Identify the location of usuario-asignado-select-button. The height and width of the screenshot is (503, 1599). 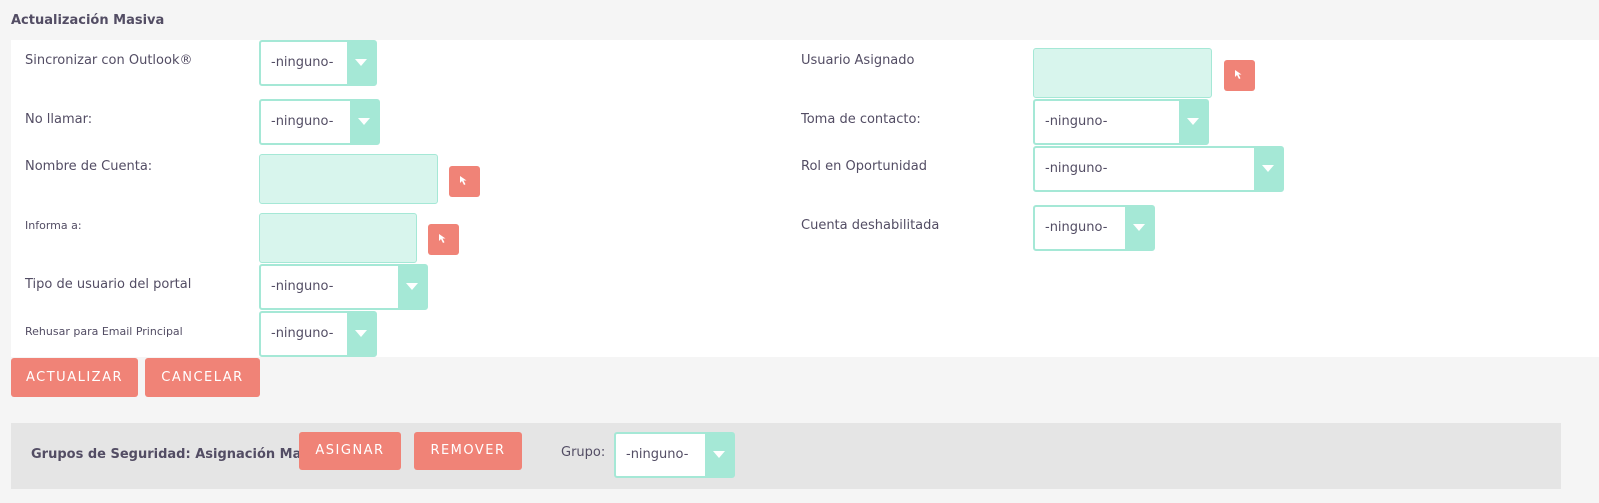
(1239, 75).